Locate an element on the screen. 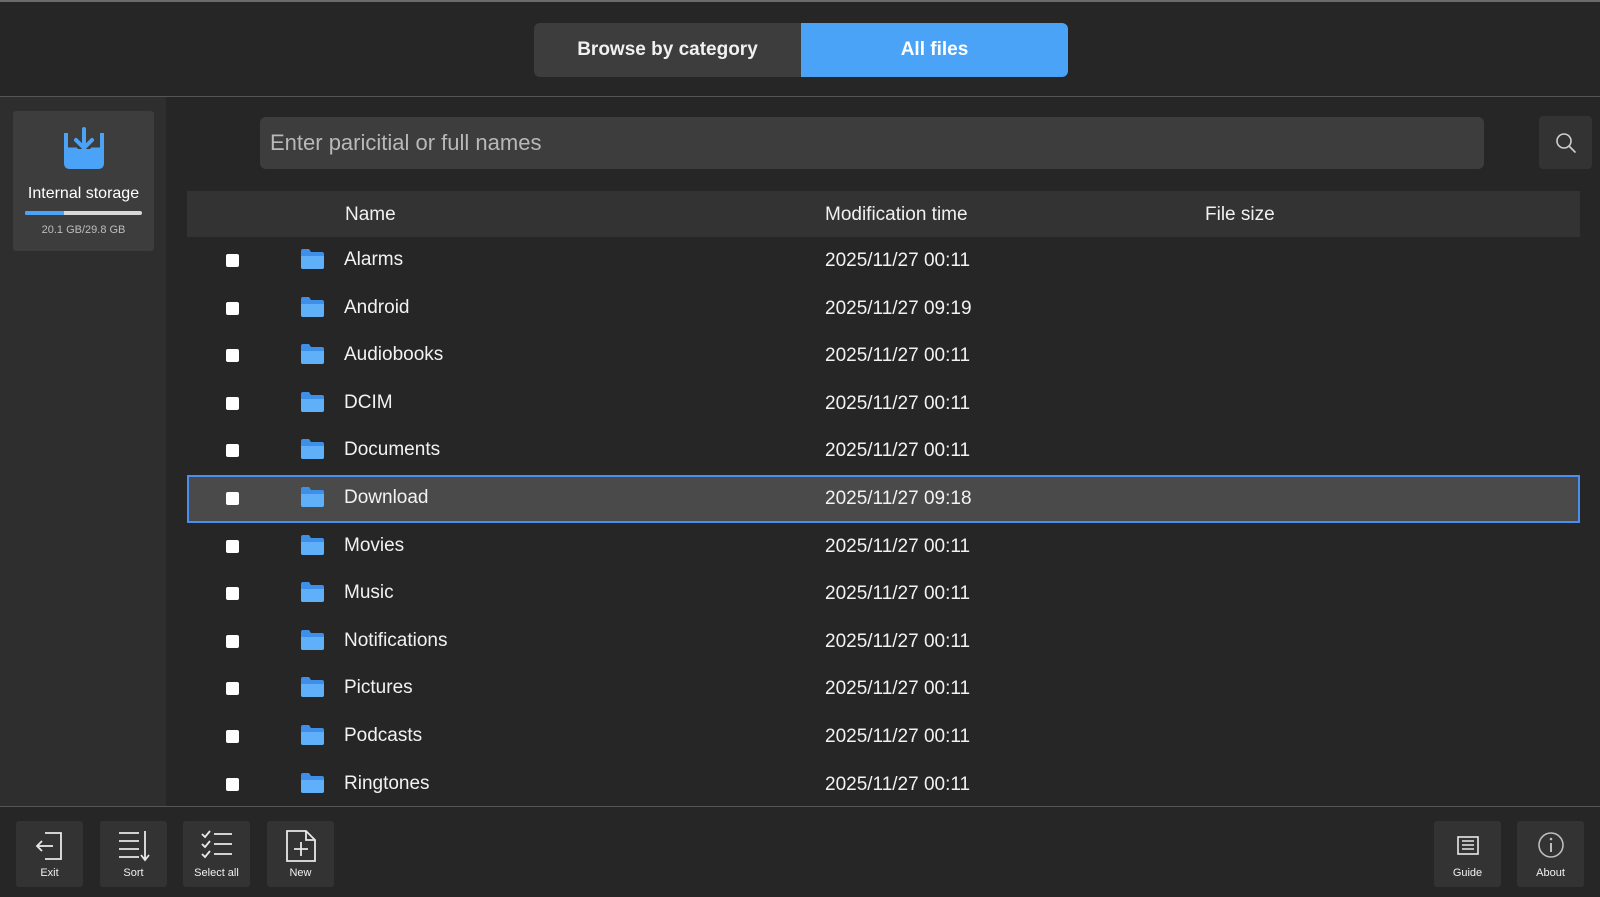 The height and width of the screenshot is (897, 1600). column-header-modification-time: Modification time is located at coordinates (896, 215).